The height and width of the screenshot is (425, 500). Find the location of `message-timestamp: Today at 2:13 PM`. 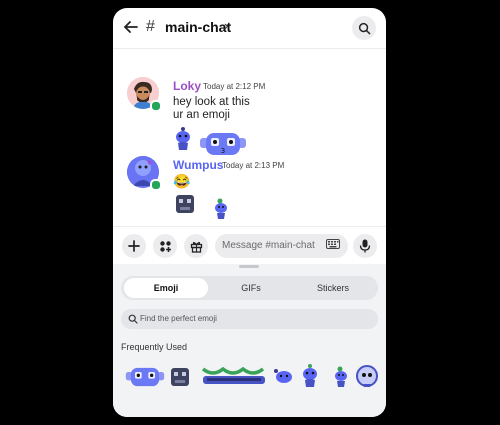

message-timestamp: Today at 2:13 PM is located at coordinates (253, 165).